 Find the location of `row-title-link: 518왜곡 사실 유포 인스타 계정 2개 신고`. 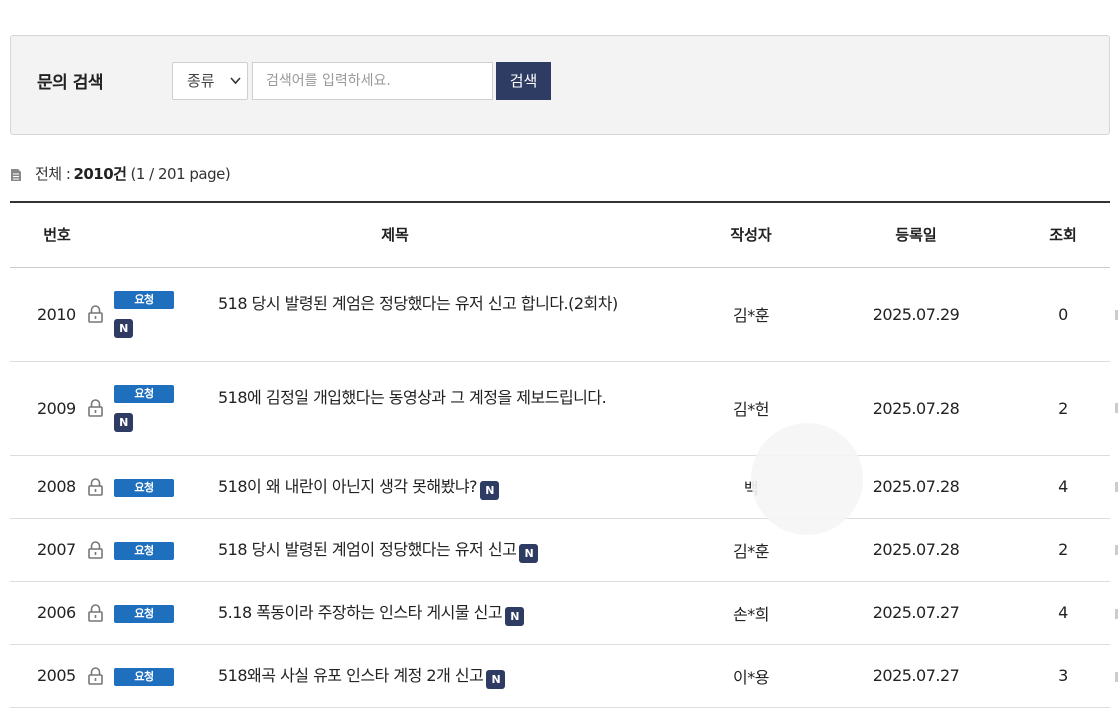

row-title-link: 518왜곡 사실 유포 인스타 계정 2개 신고 is located at coordinates (351, 675).